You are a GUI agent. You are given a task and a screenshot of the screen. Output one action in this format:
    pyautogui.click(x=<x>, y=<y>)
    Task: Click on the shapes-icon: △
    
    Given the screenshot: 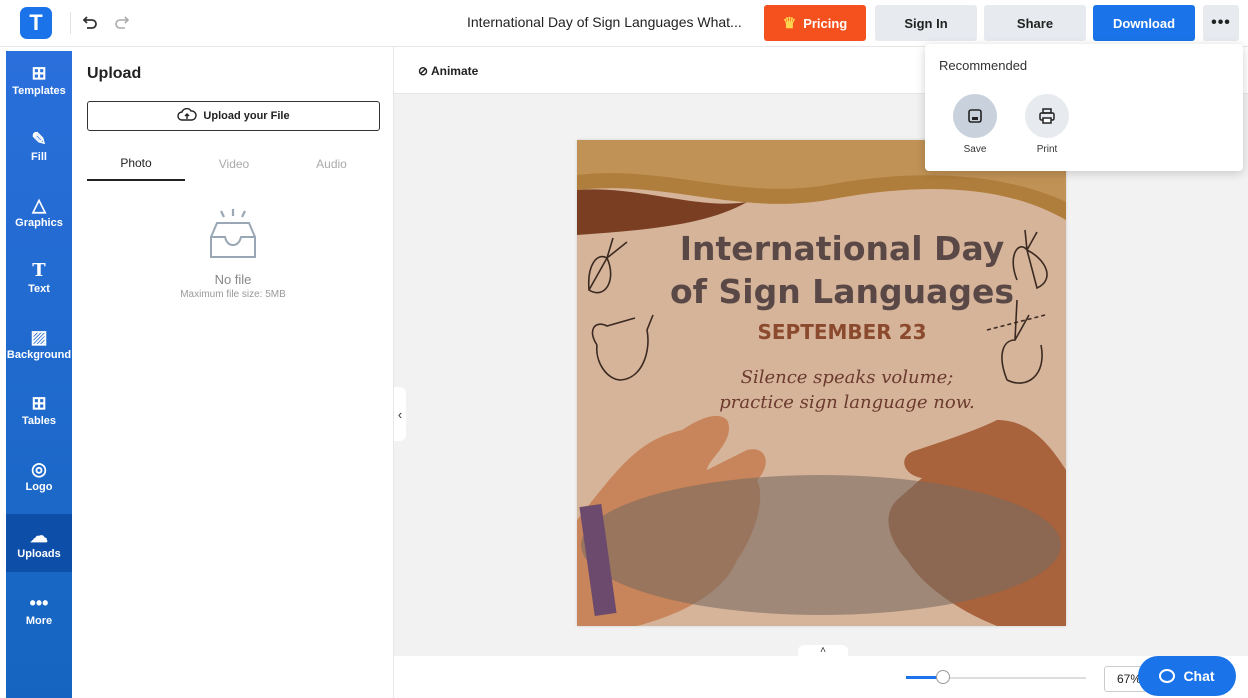 What is the action you would take?
    pyautogui.click(x=39, y=204)
    